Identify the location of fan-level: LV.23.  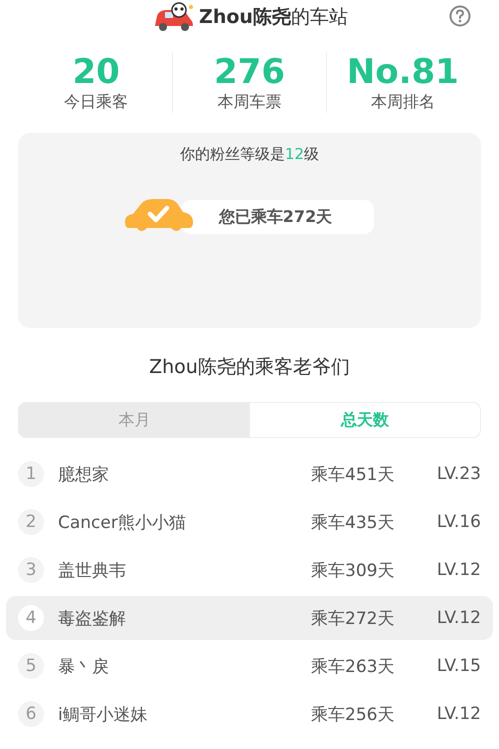
(458, 474).